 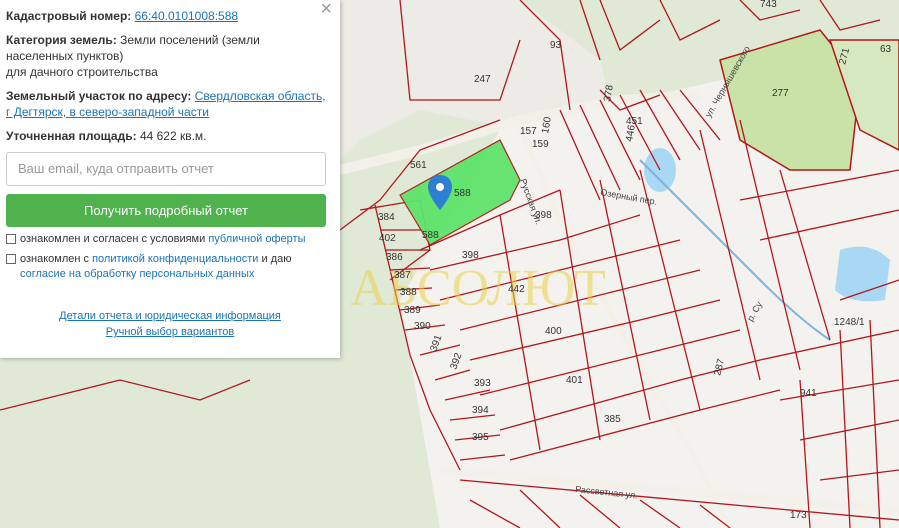 What do you see at coordinates (166, 169) in the screenshot?
I see `email-input: Ваш email, куда отправить отчет` at bounding box center [166, 169].